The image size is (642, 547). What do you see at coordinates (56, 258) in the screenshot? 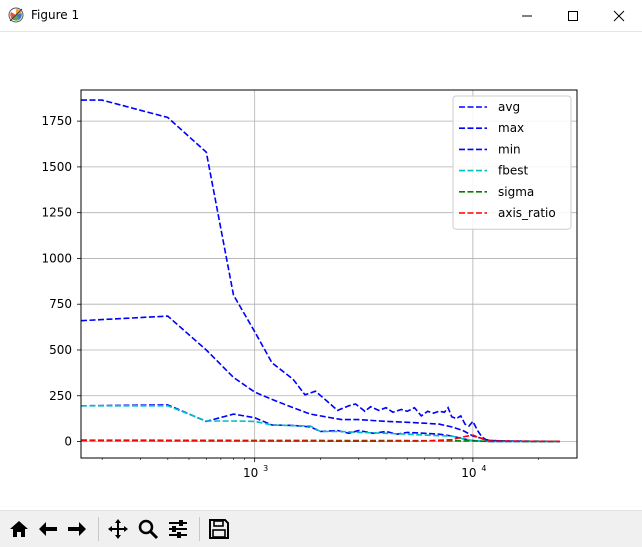
I see `y-tick-label: 1000` at bounding box center [56, 258].